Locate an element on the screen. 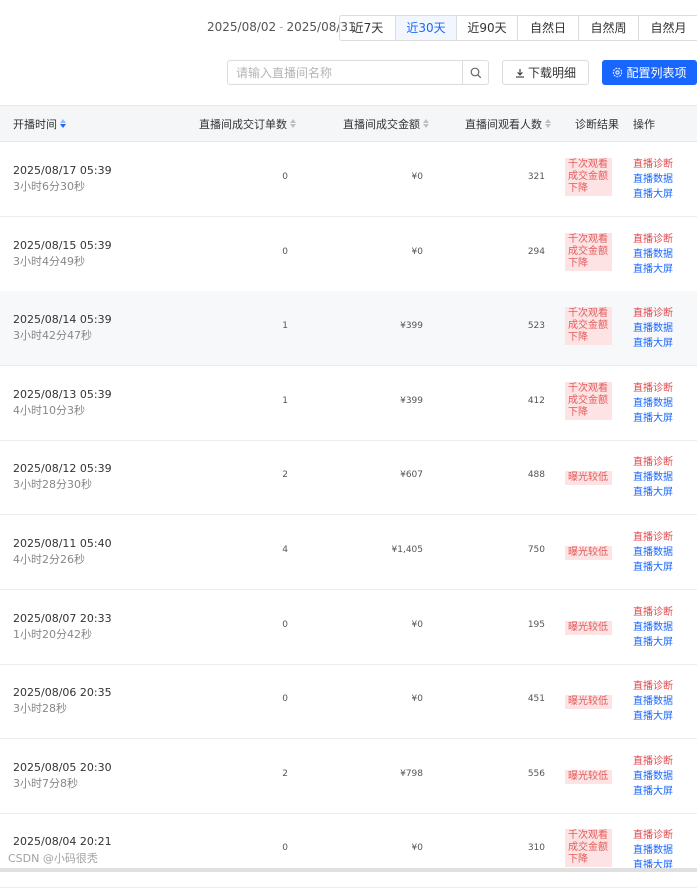 This screenshot has height=888, width=697. header-viewers: 直播间观看人数 is located at coordinates (508, 123).